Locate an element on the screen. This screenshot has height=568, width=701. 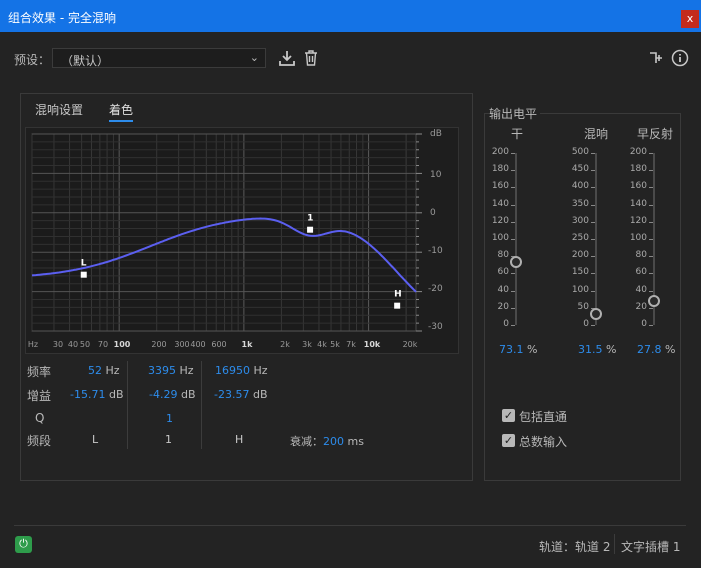
db-tick: -20 is located at coordinates (435, 289).